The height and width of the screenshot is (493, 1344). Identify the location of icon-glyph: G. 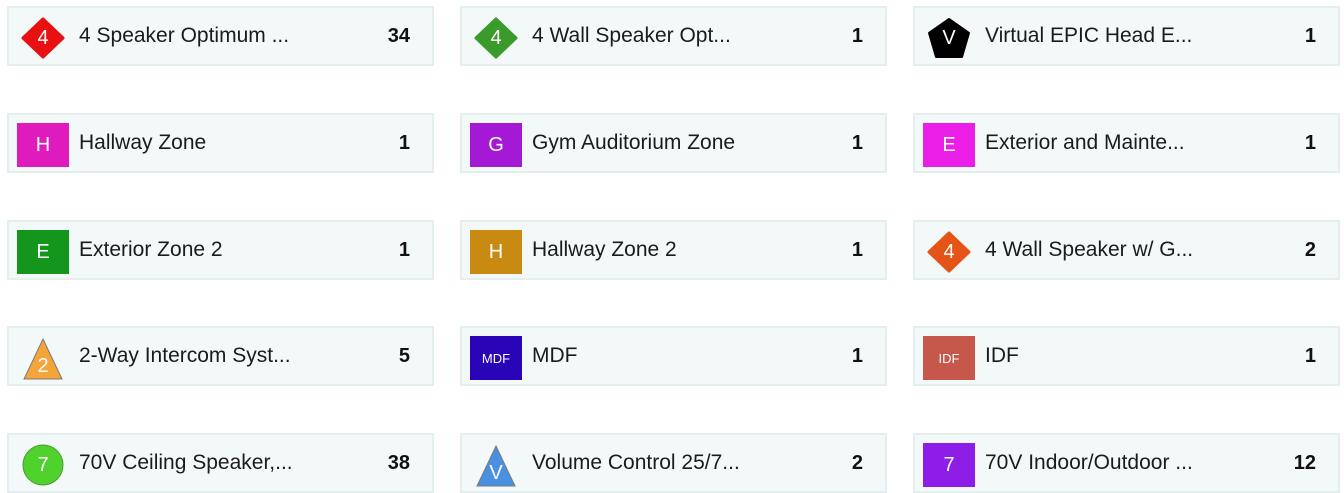
(496, 145).